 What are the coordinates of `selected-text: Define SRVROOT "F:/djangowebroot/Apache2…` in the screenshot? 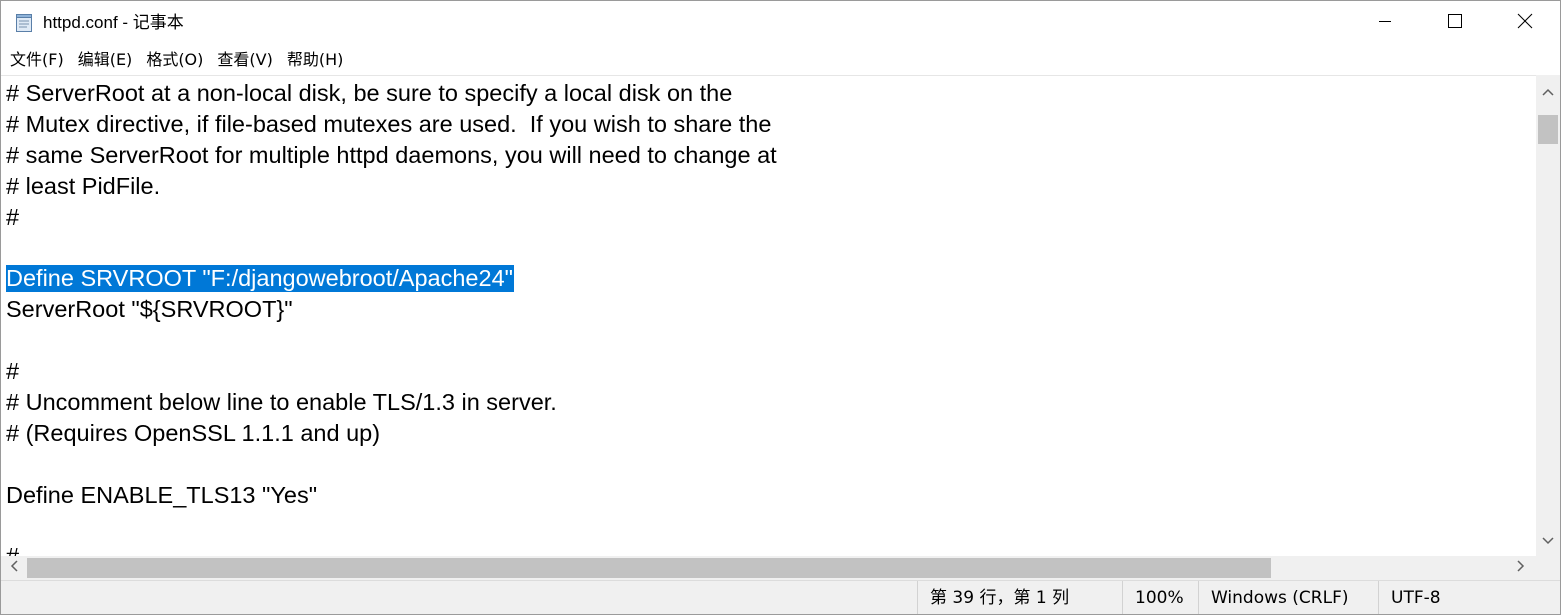 It's located at (260, 279).